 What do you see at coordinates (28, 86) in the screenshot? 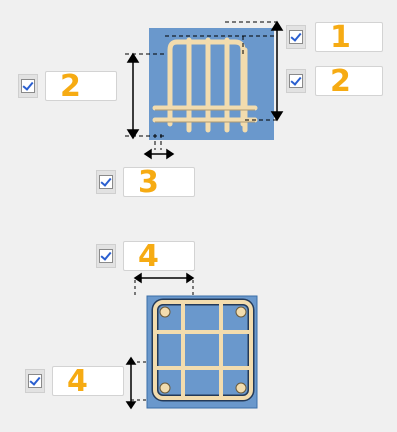
I see `left-height-checkbox` at bounding box center [28, 86].